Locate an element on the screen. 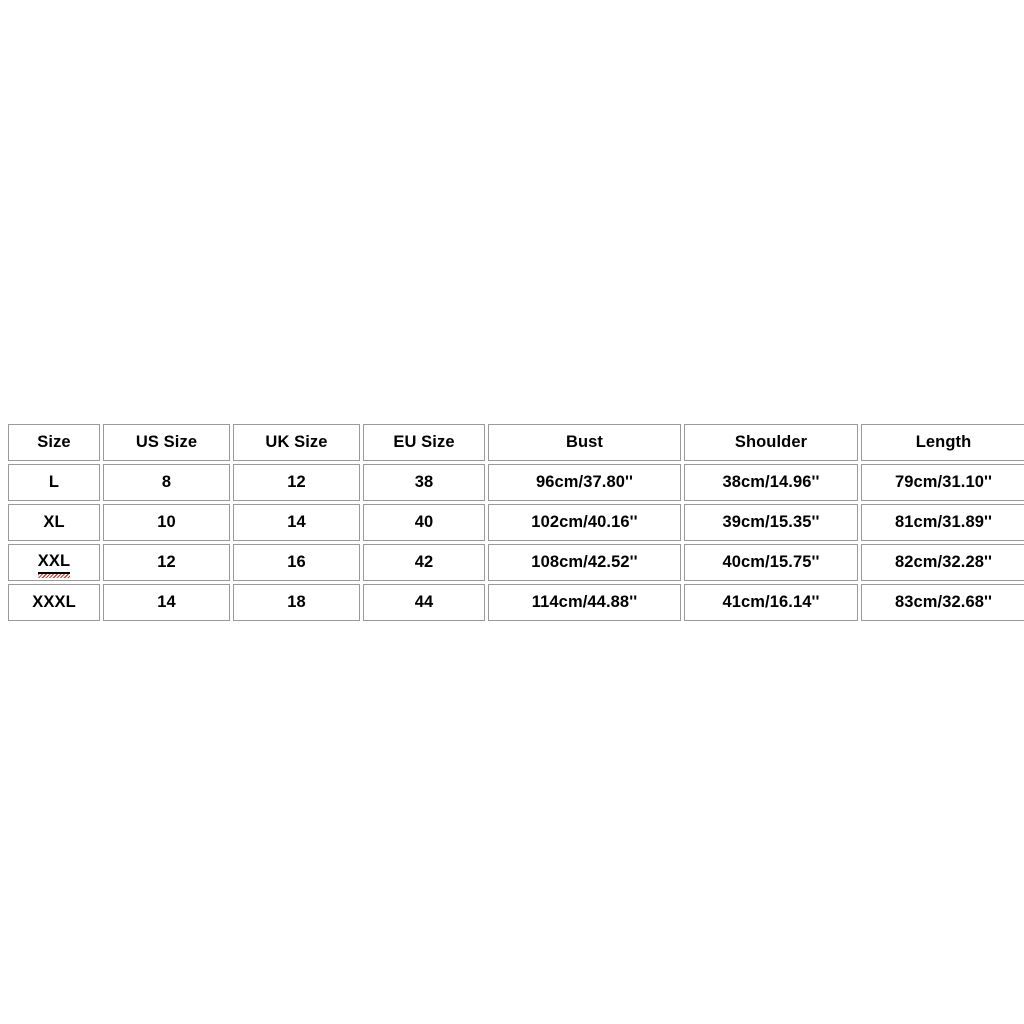 The height and width of the screenshot is (1024, 1024). column-header-shoulder: Shoulder is located at coordinates (771, 442).